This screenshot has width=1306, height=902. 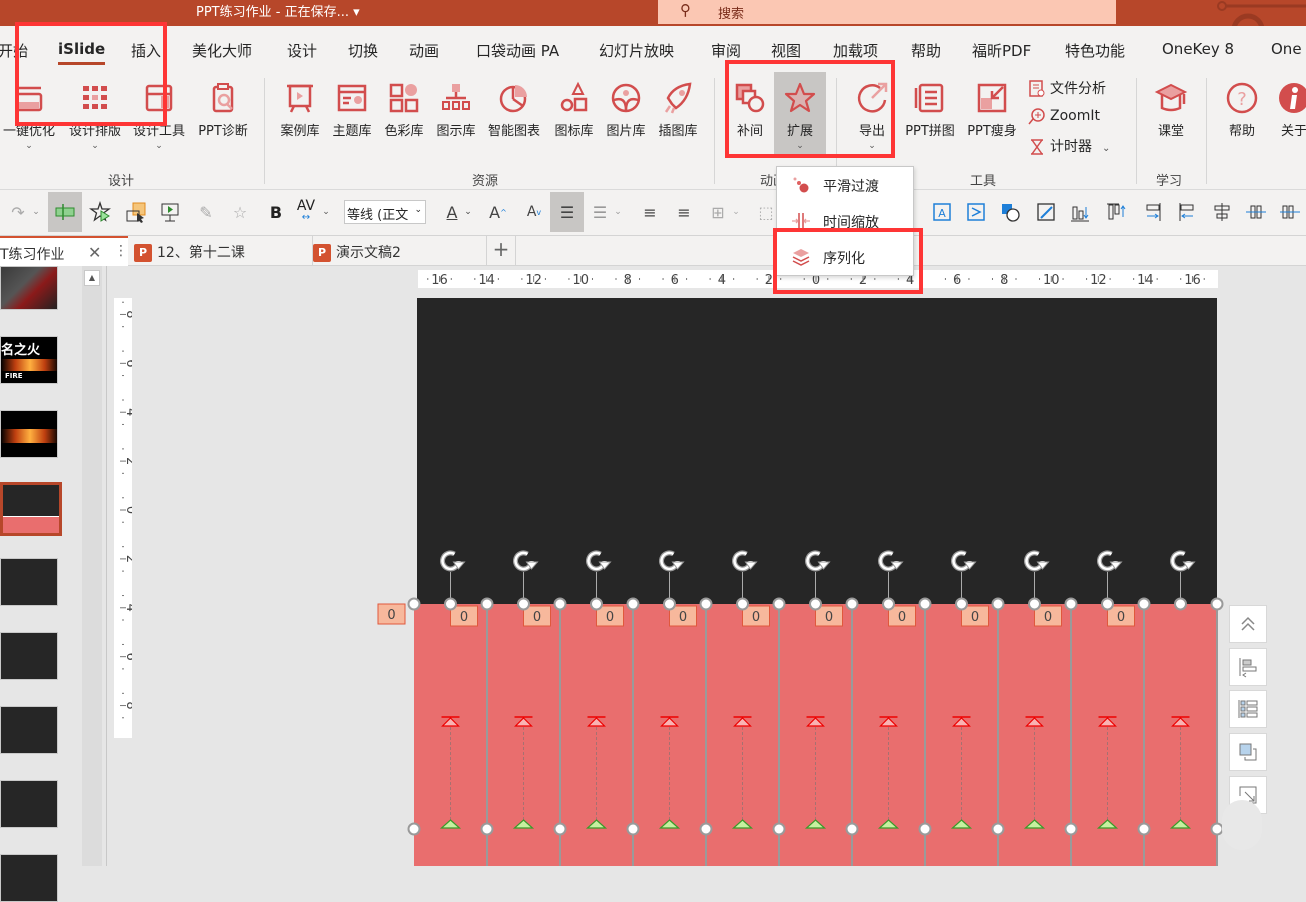 I want to click on align-right-text-icon: ≡, so click(x=684, y=212).